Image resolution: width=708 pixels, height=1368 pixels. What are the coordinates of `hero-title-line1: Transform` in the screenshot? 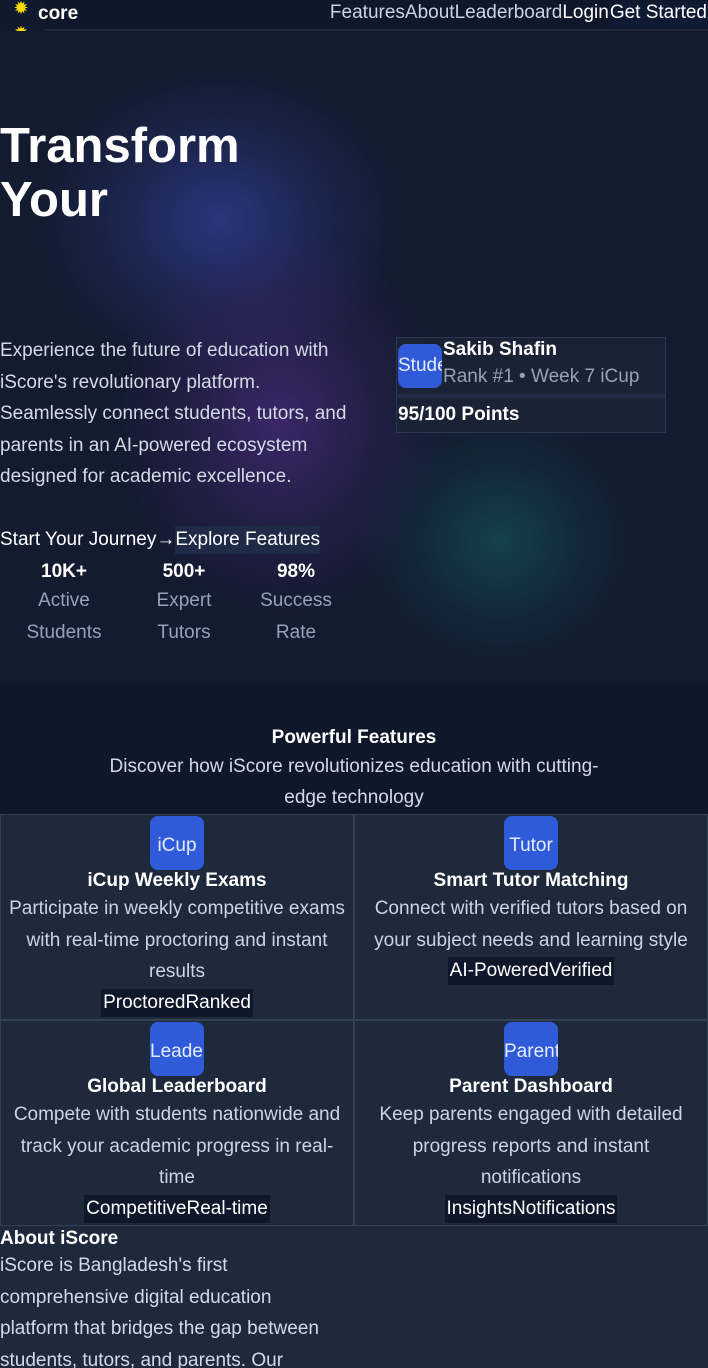 It's located at (120, 146).